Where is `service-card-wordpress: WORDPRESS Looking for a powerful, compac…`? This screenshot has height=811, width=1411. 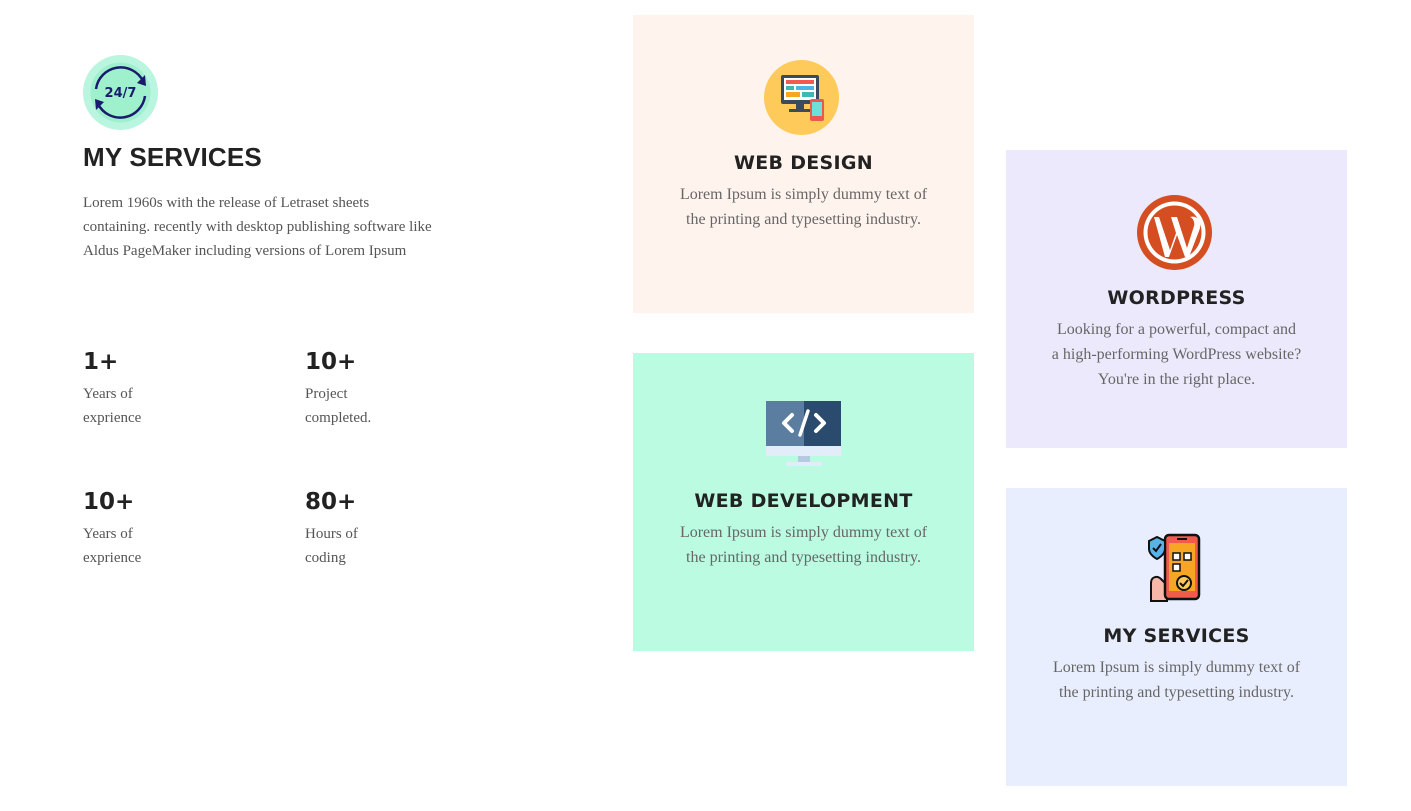 service-card-wordpress: WORDPRESS Looking for a powerful, compac… is located at coordinates (1176, 299).